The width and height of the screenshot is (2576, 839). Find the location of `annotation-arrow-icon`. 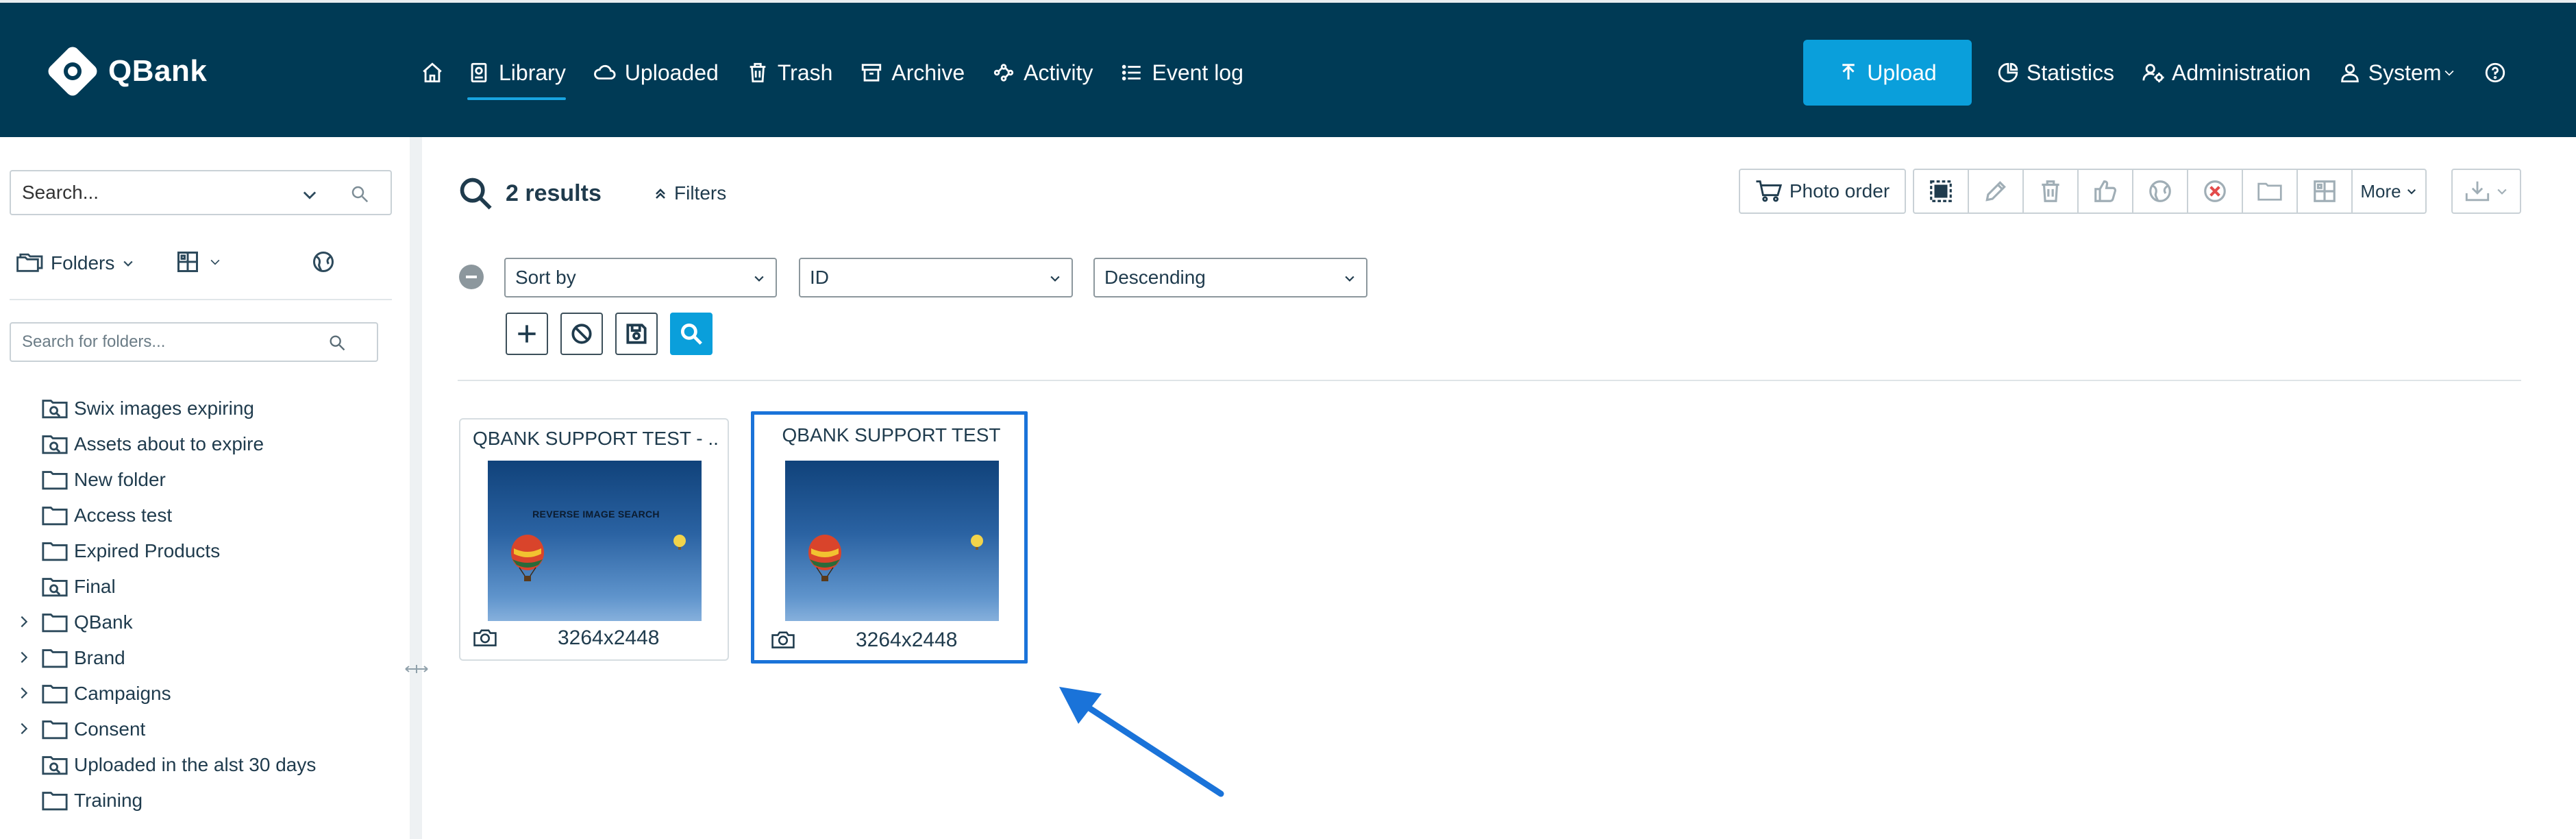

annotation-arrow-icon is located at coordinates (1141, 742).